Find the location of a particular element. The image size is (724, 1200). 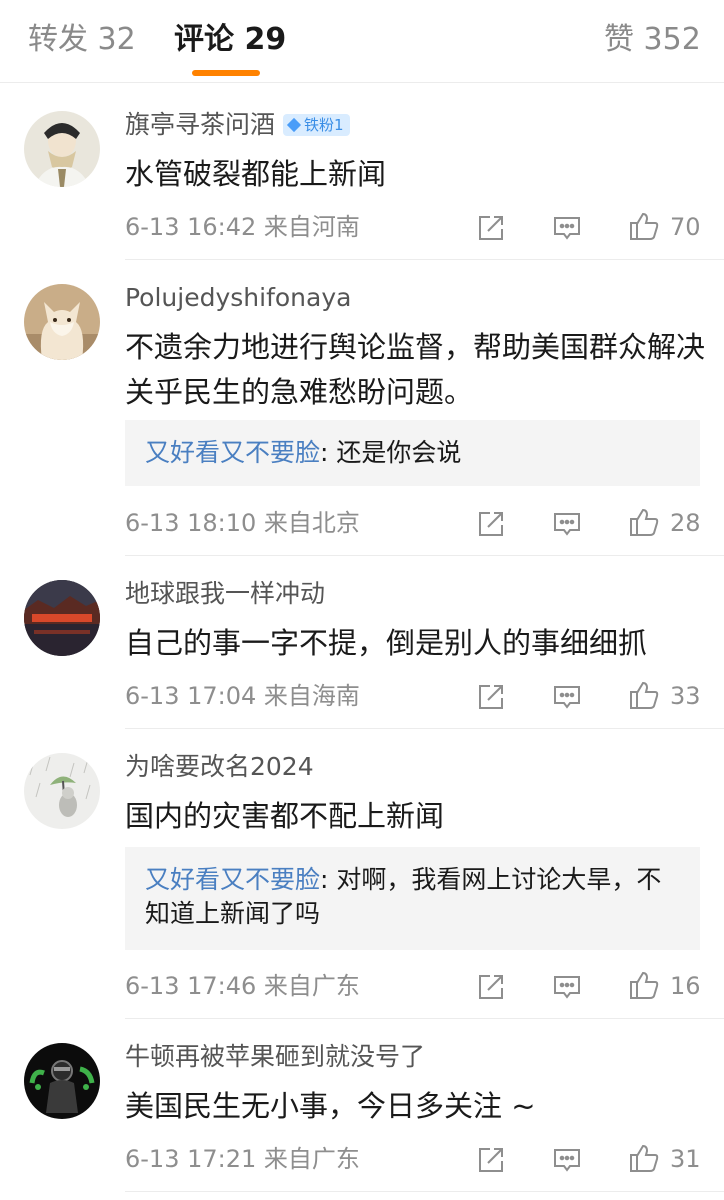

fan-badge: 铁粉1 is located at coordinates (316, 125).